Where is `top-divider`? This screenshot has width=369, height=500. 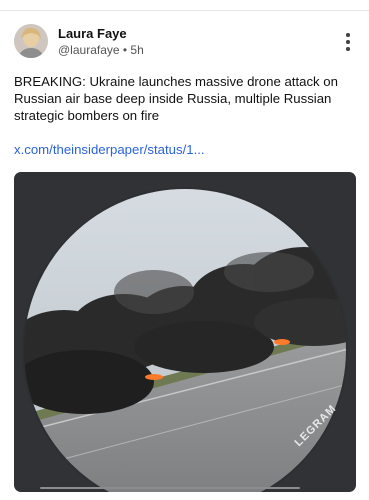
top-divider is located at coordinates (184, 10).